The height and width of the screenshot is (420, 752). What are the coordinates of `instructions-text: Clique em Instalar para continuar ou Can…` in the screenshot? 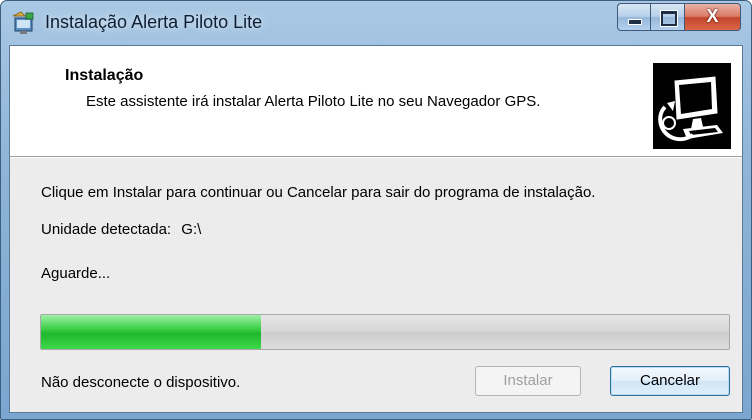 It's located at (318, 192).